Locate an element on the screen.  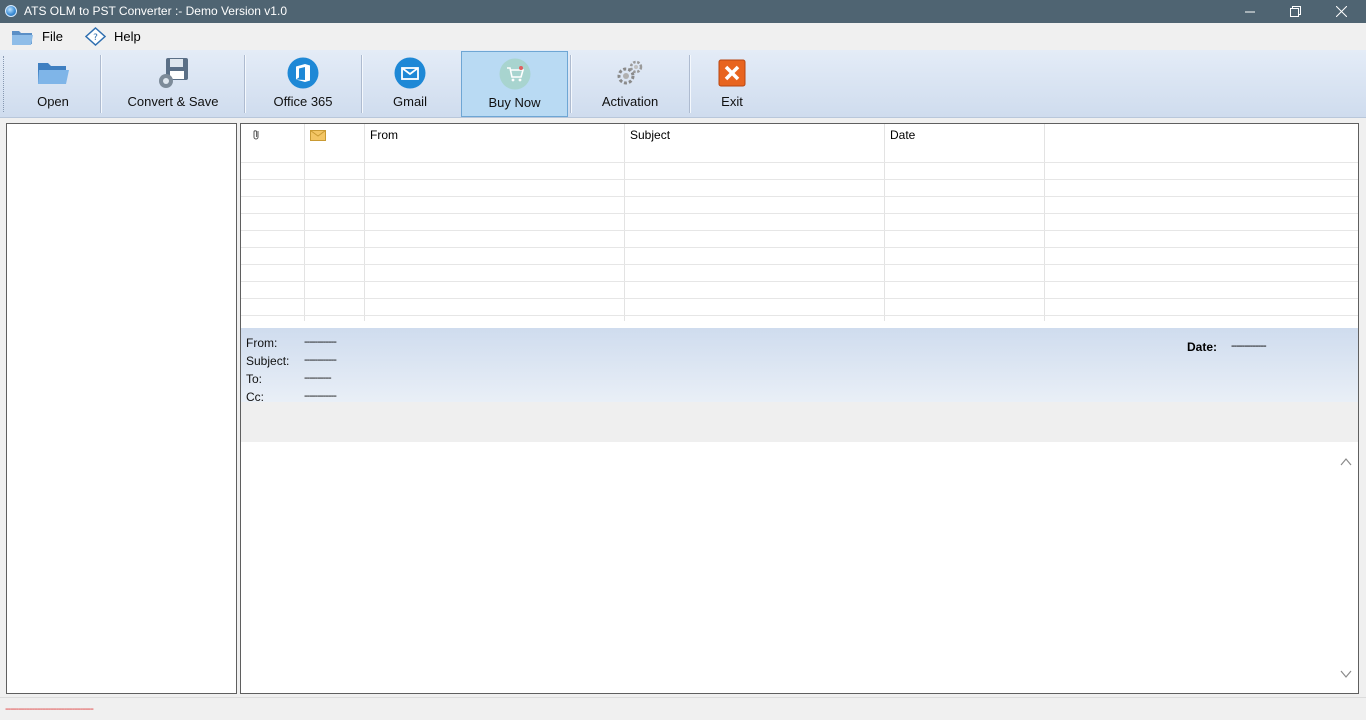
column-attachment is located at coordinates (272, 135).